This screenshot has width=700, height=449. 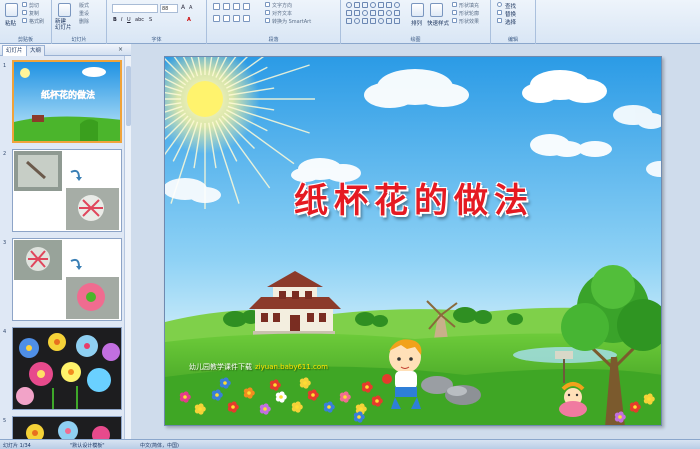 I want to click on find-button: 查找, so click(x=510, y=6).